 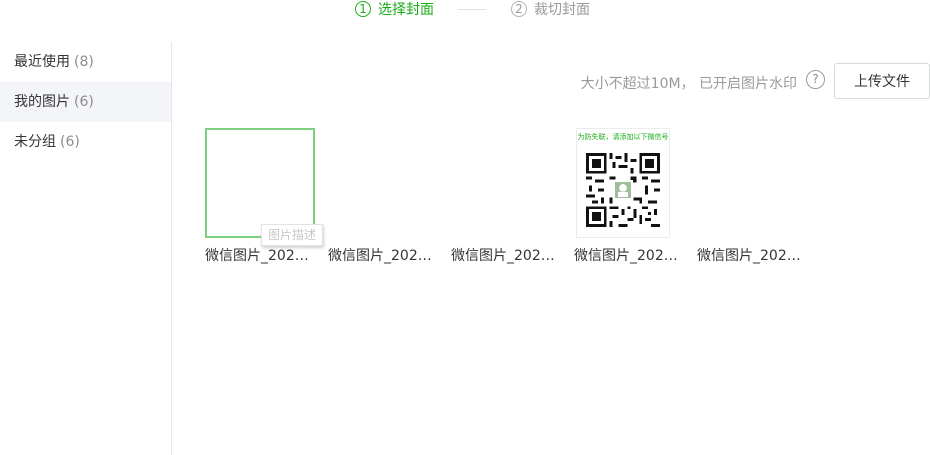 I want to click on step-number-1: 1, so click(x=363, y=9).